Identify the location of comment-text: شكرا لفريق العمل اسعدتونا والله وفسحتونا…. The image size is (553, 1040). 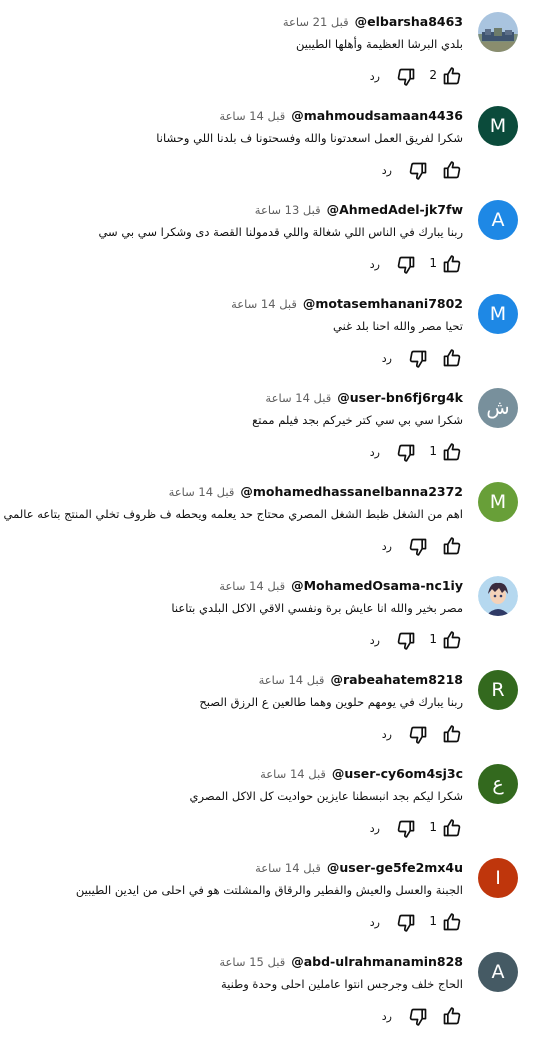
(309, 138).